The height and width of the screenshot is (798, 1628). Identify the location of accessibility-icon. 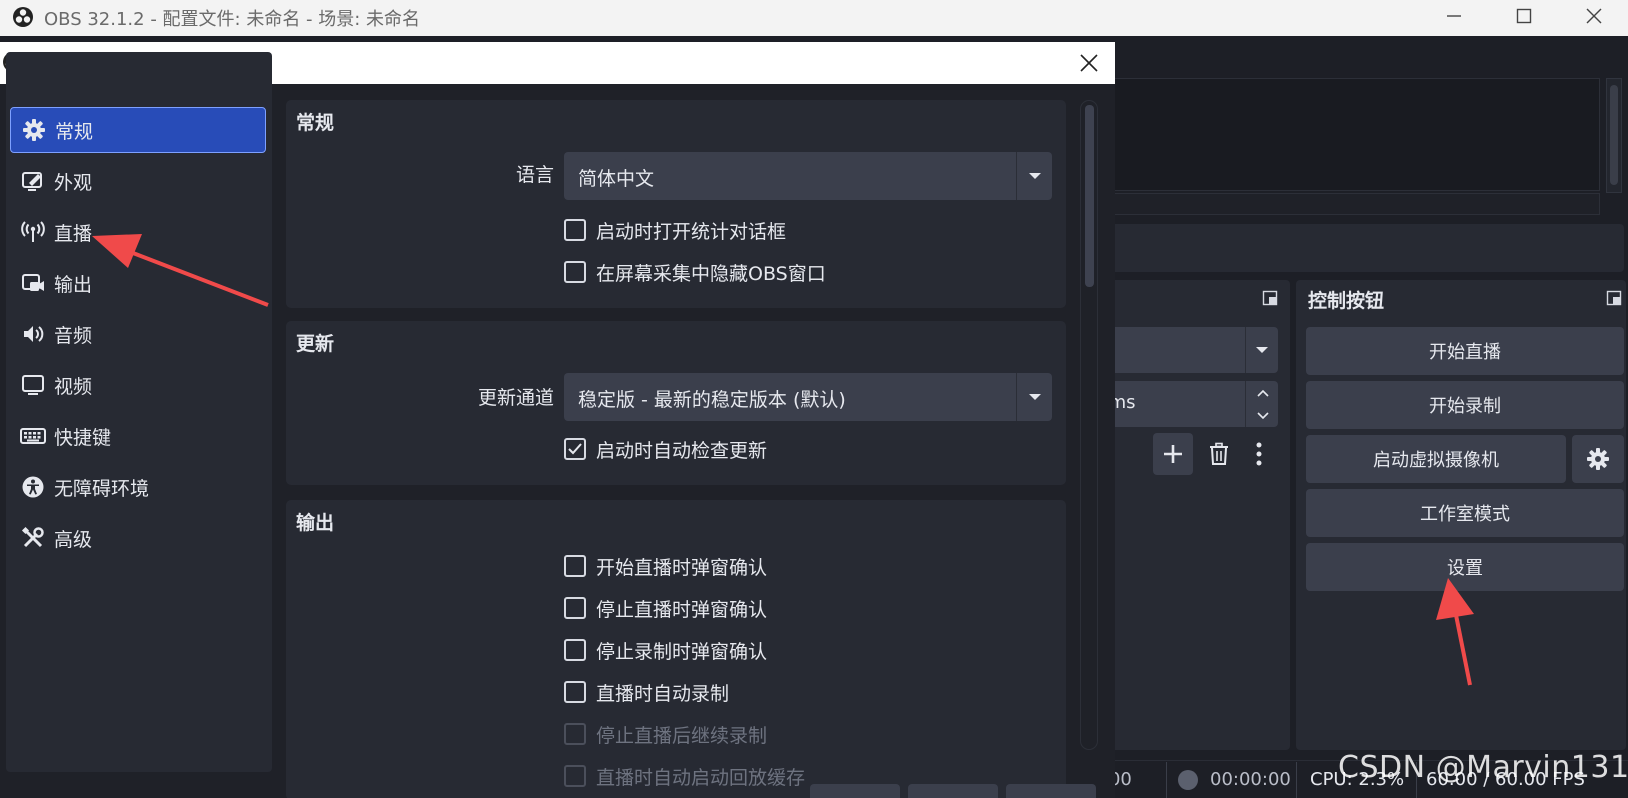
(33, 487).